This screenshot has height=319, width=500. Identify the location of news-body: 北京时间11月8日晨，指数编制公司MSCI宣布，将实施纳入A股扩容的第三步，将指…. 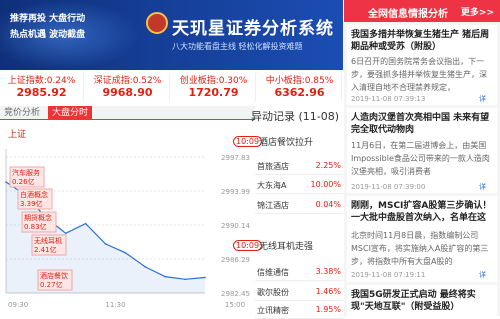
(420, 248).